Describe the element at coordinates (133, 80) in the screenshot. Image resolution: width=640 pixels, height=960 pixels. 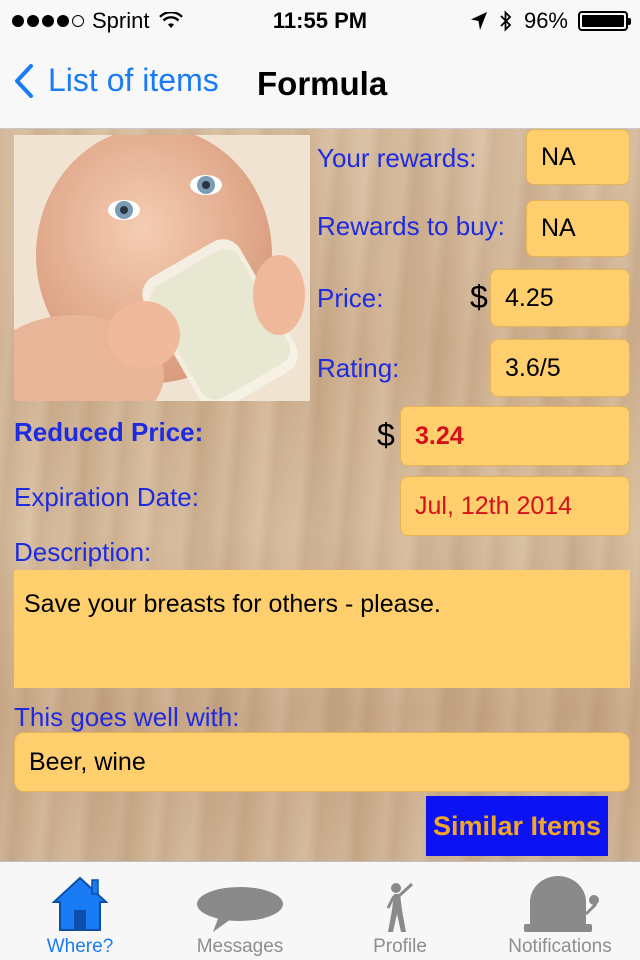
I see `back-button-label: List of items` at that location.